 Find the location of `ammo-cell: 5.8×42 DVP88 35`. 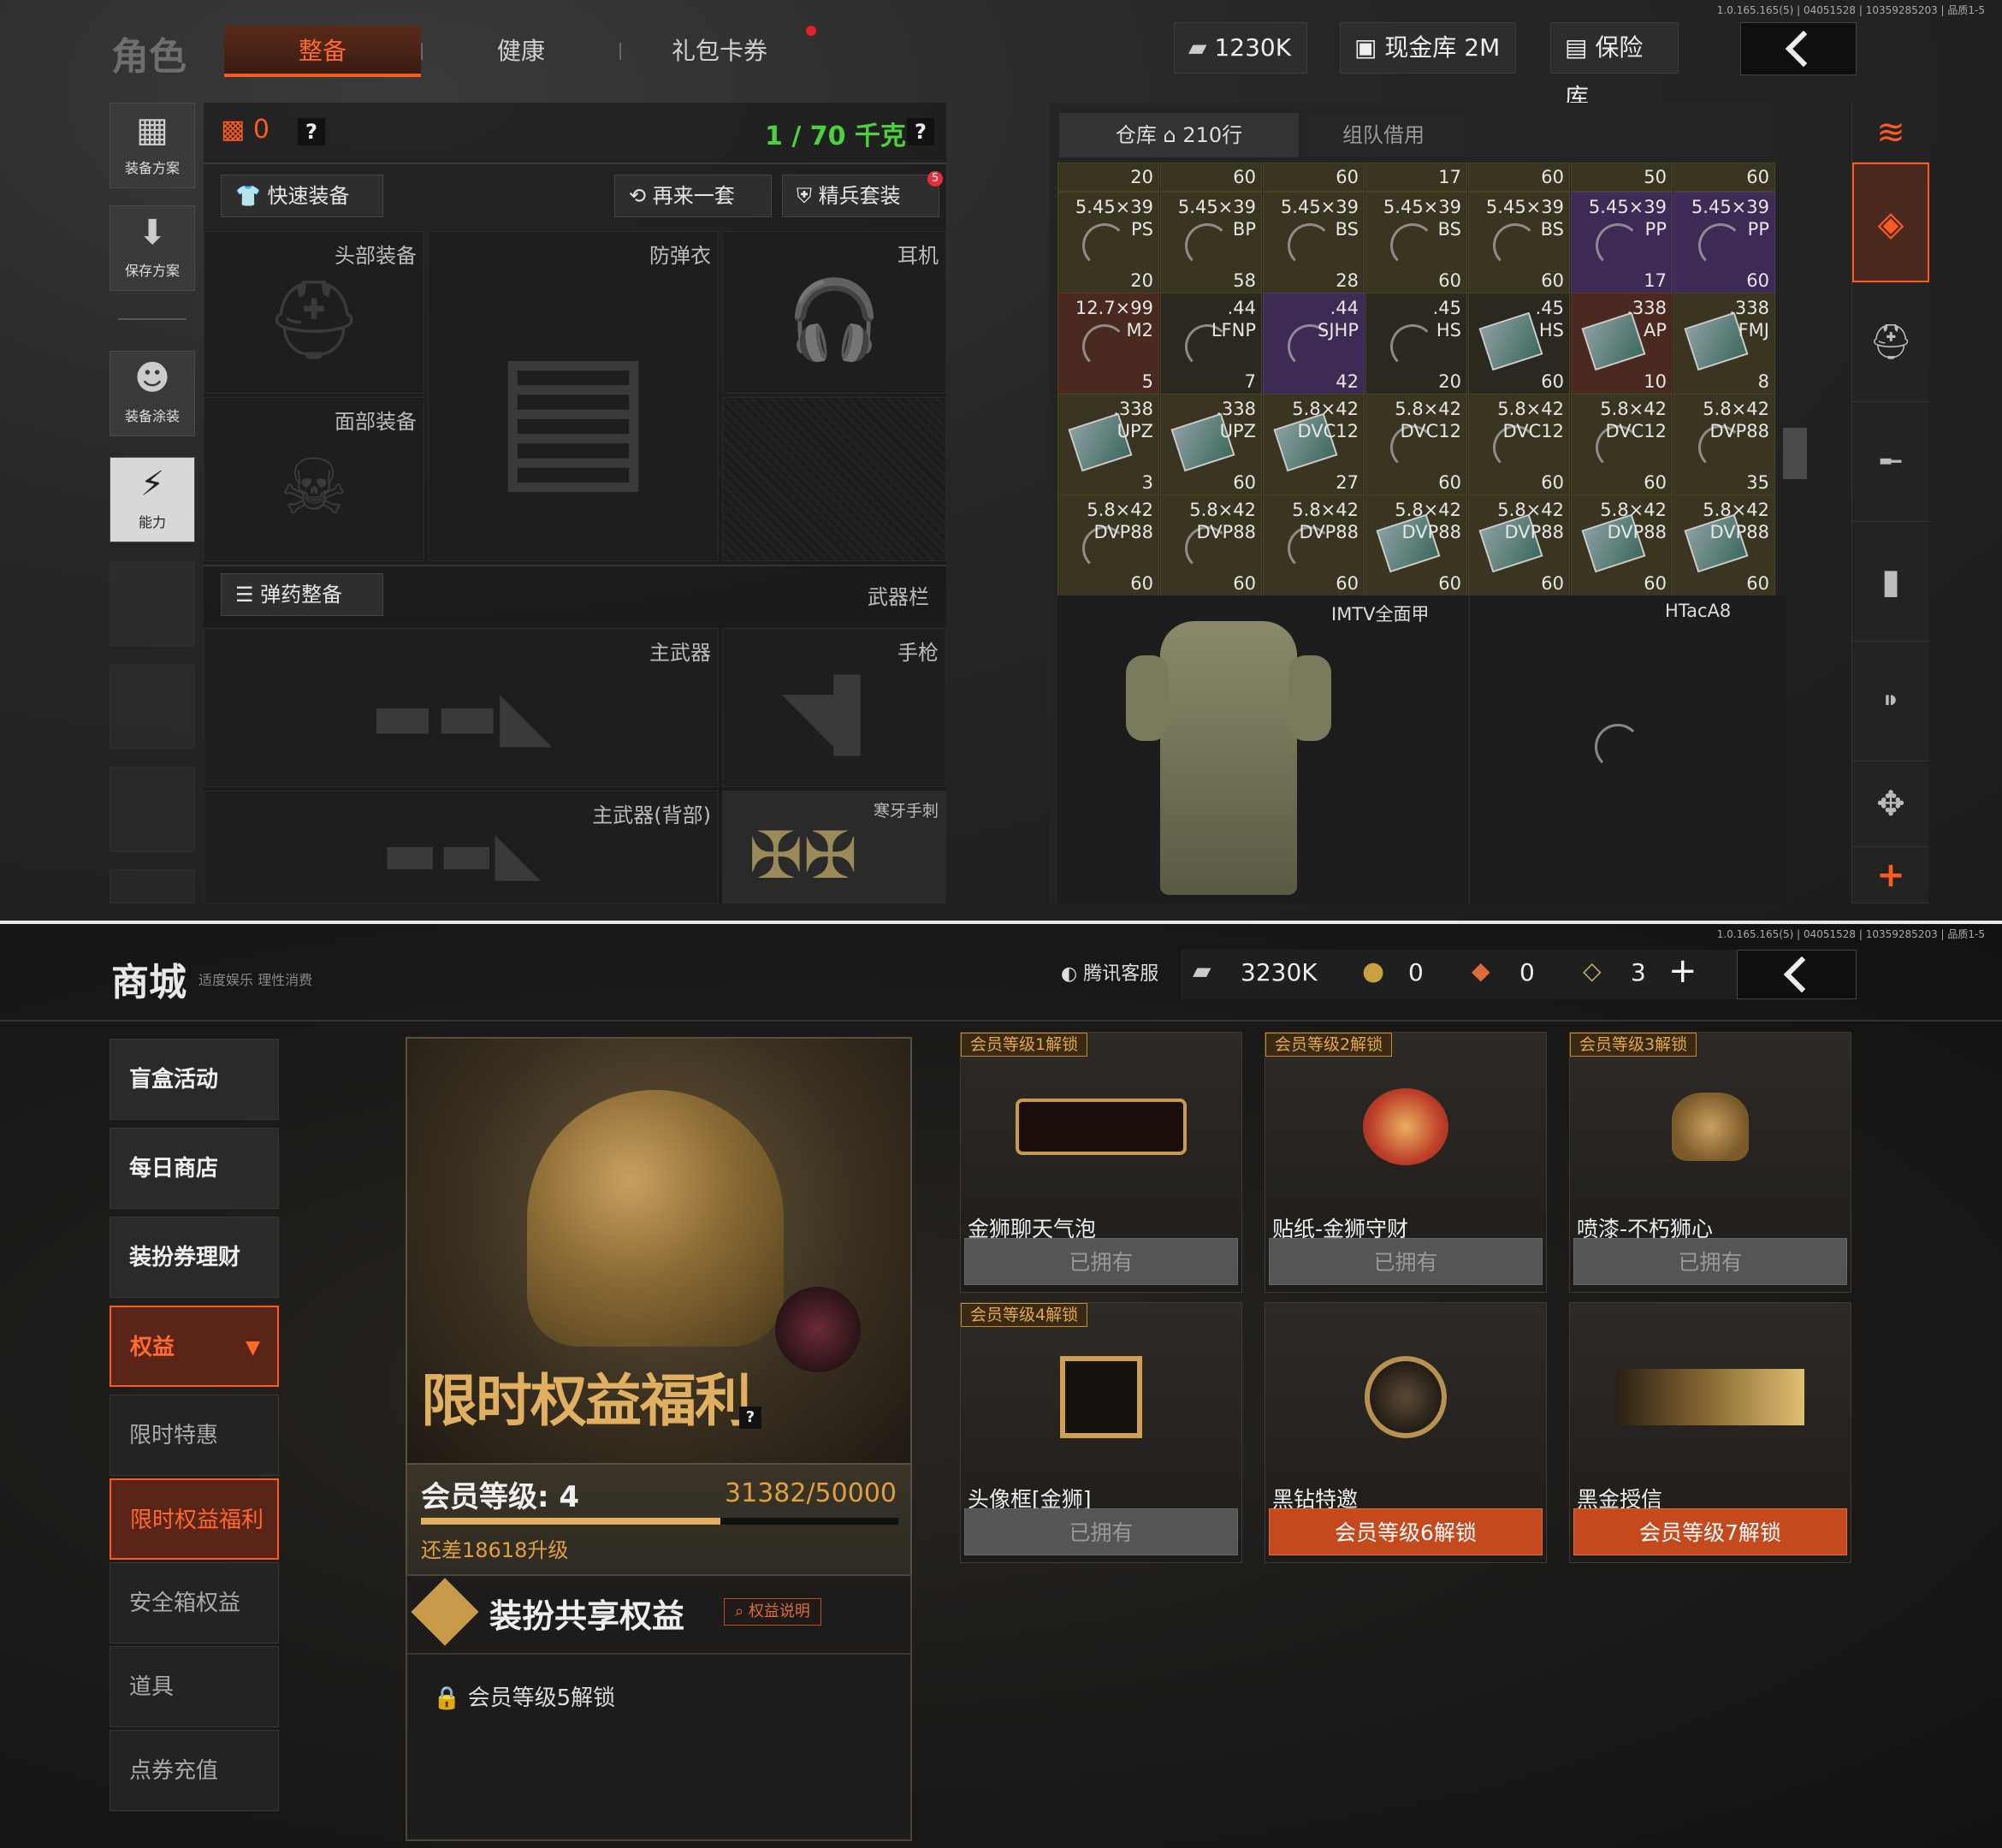

ammo-cell: 5.8×42 DVP88 35 is located at coordinates (1724, 444).